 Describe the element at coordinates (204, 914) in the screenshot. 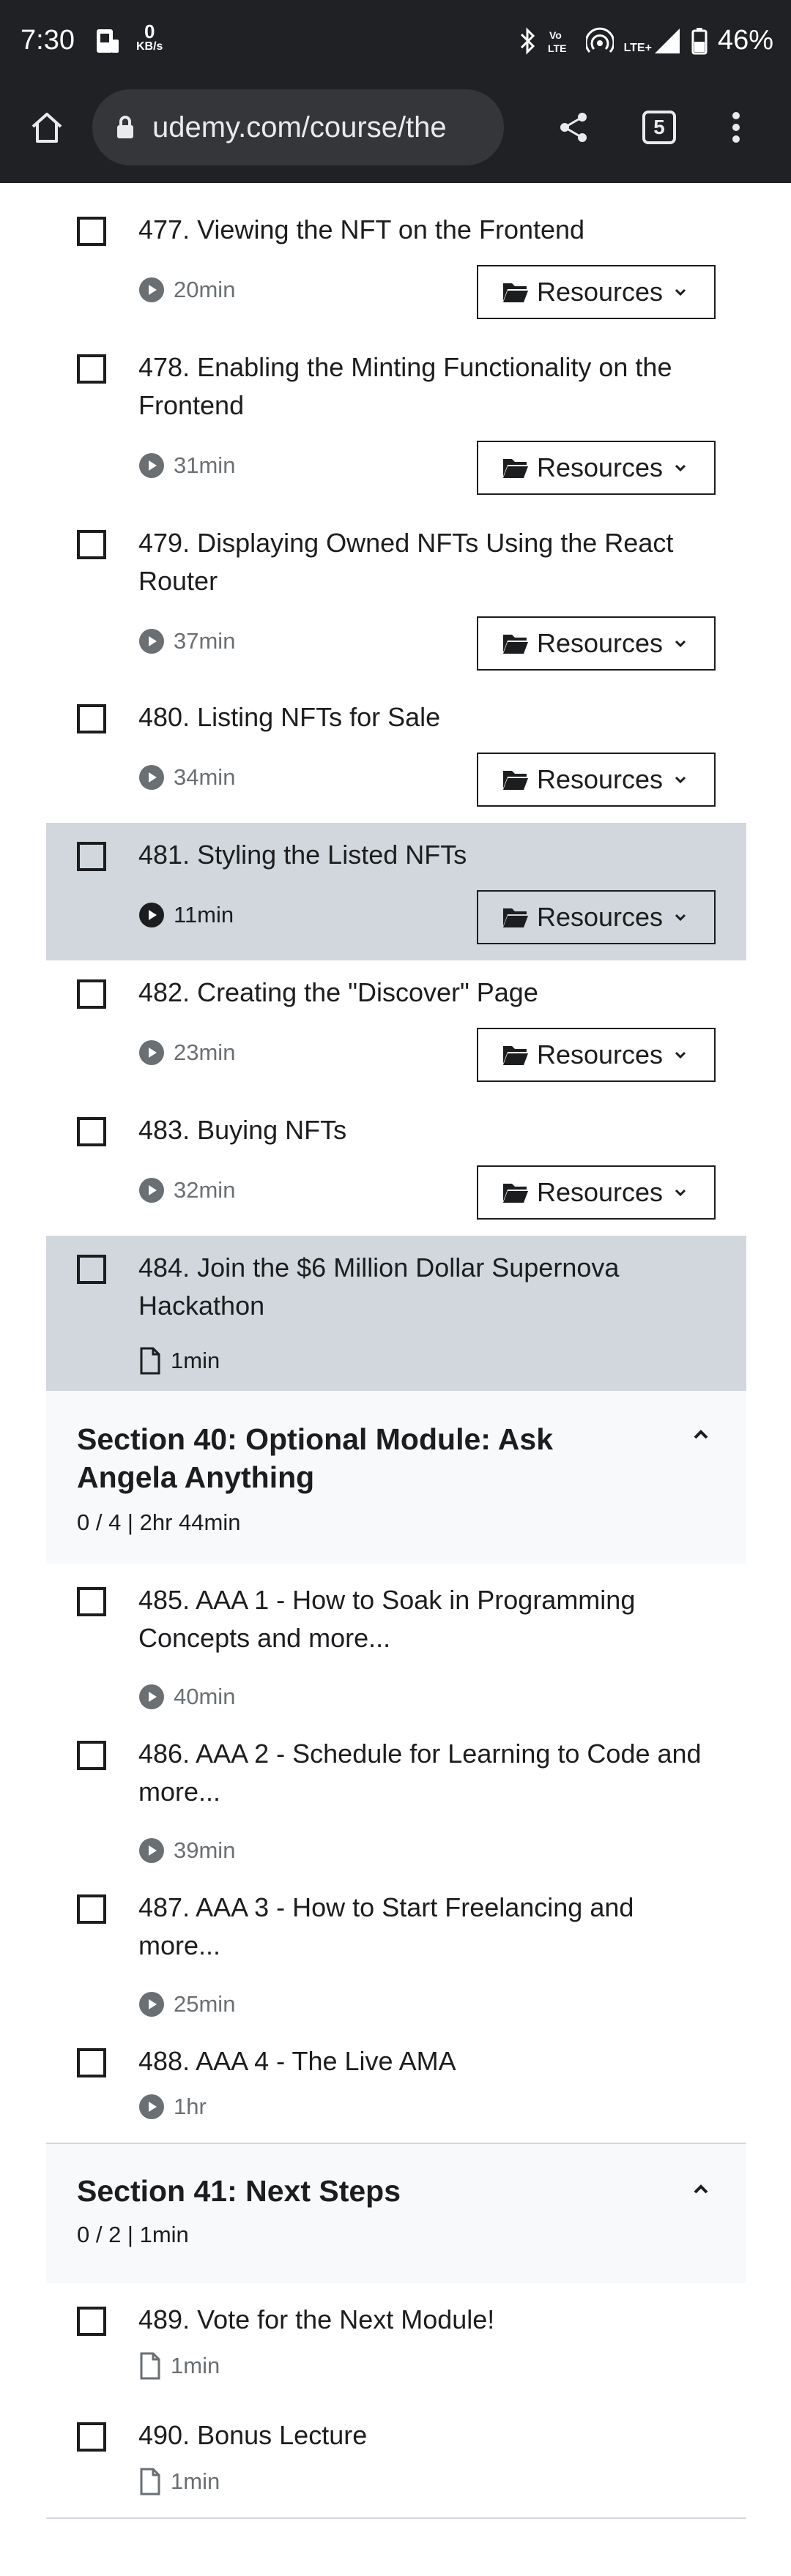

I see `lecture-duration: 11min` at that location.